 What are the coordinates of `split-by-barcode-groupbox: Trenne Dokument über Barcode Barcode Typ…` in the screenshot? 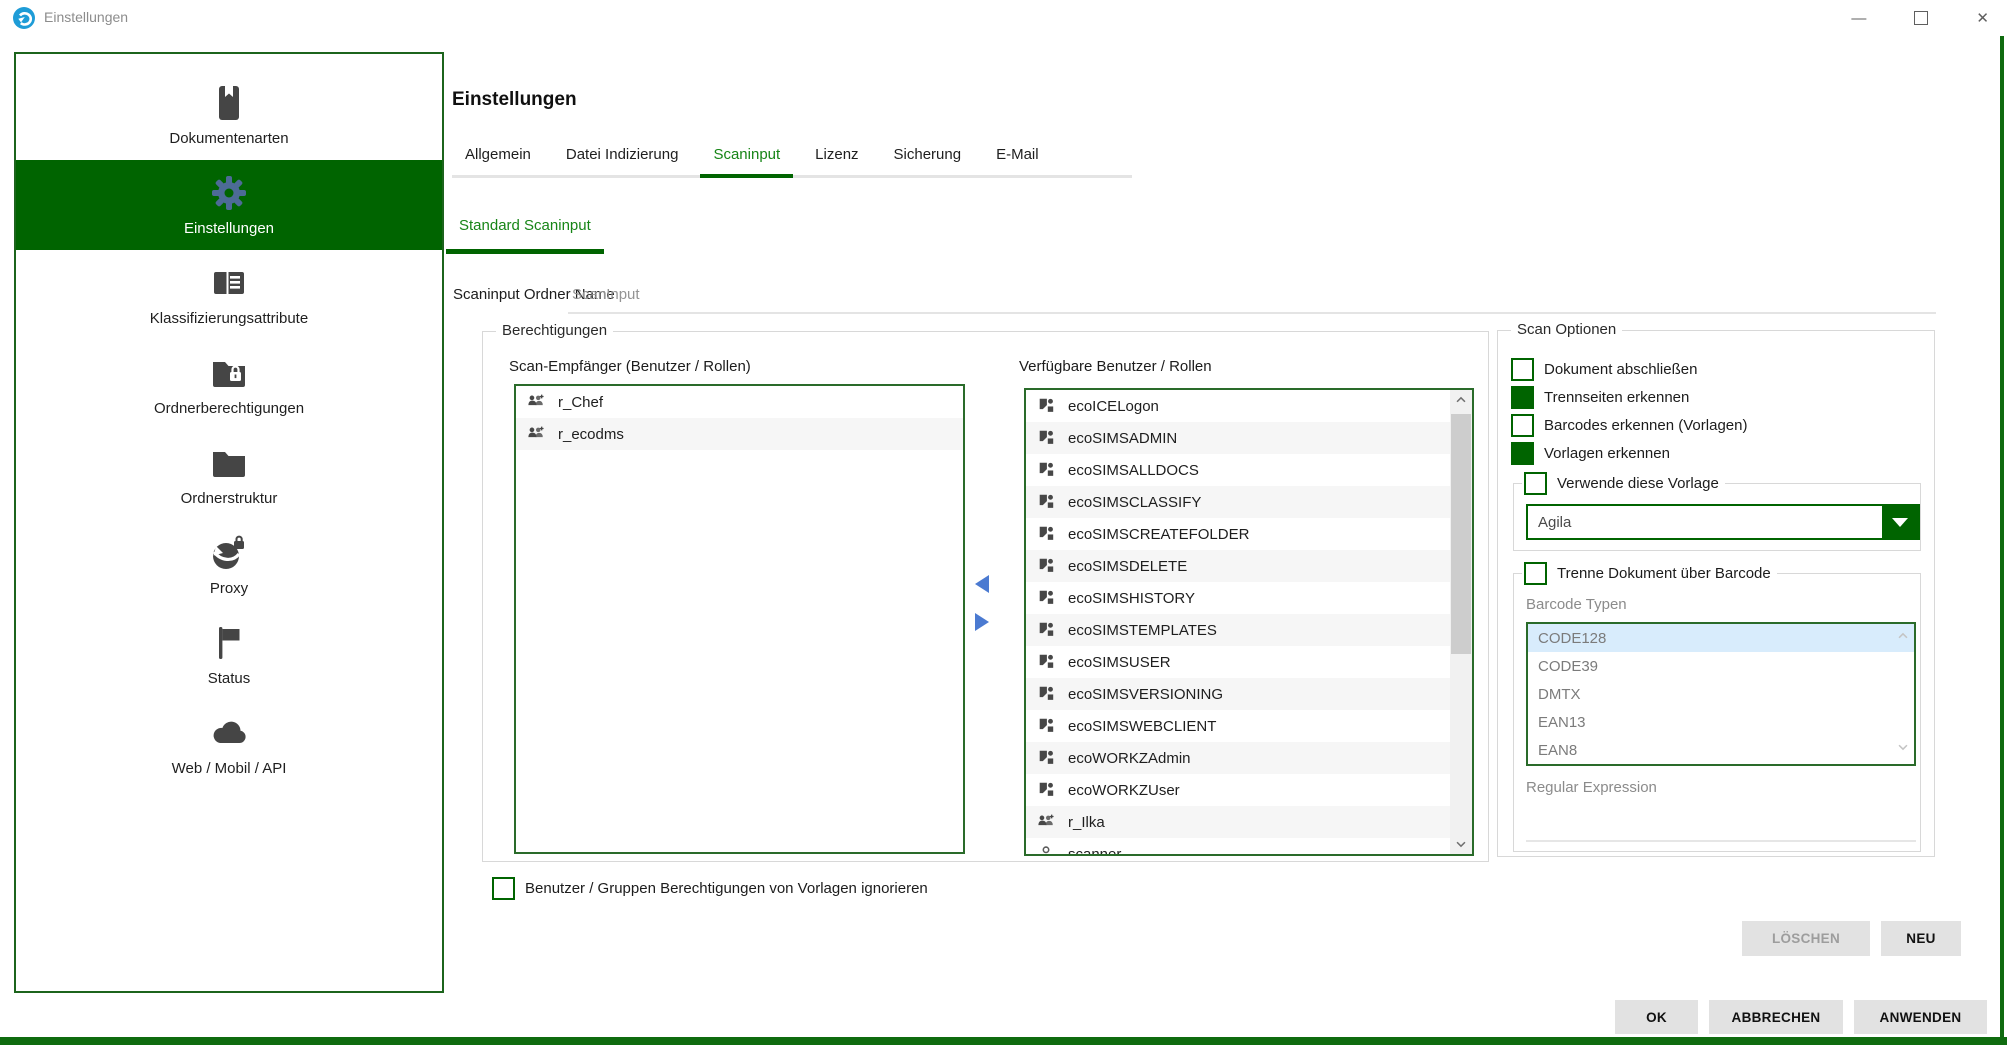 It's located at (1717, 707).